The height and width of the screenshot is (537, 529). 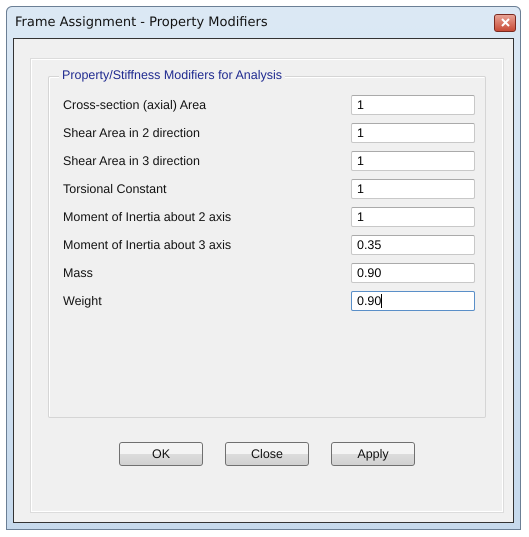 What do you see at coordinates (82, 301) in the screenshot?
I see `field-label: Weight` at bounding box center [82, 301].